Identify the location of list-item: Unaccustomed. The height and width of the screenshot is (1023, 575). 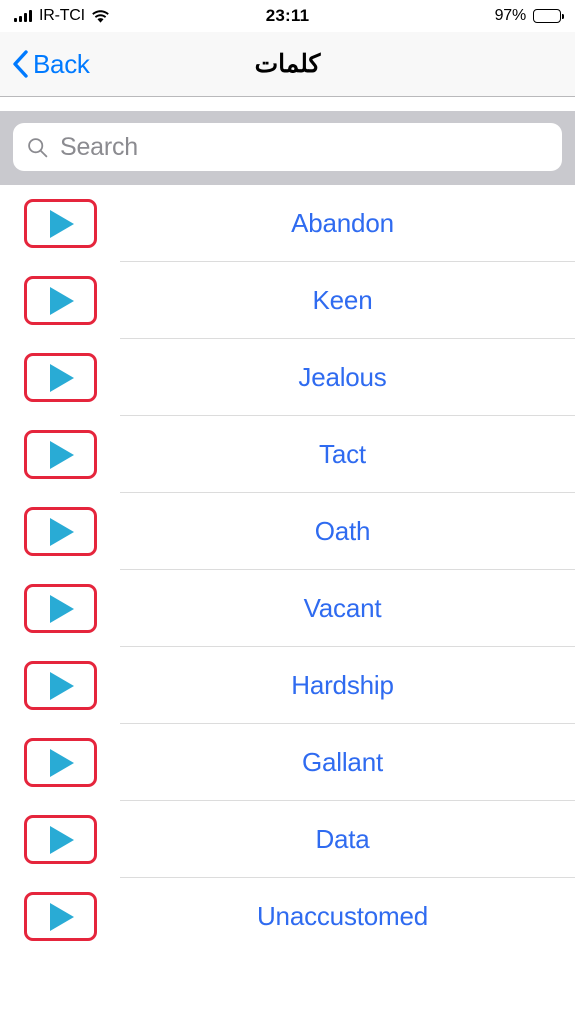
(287, 916).